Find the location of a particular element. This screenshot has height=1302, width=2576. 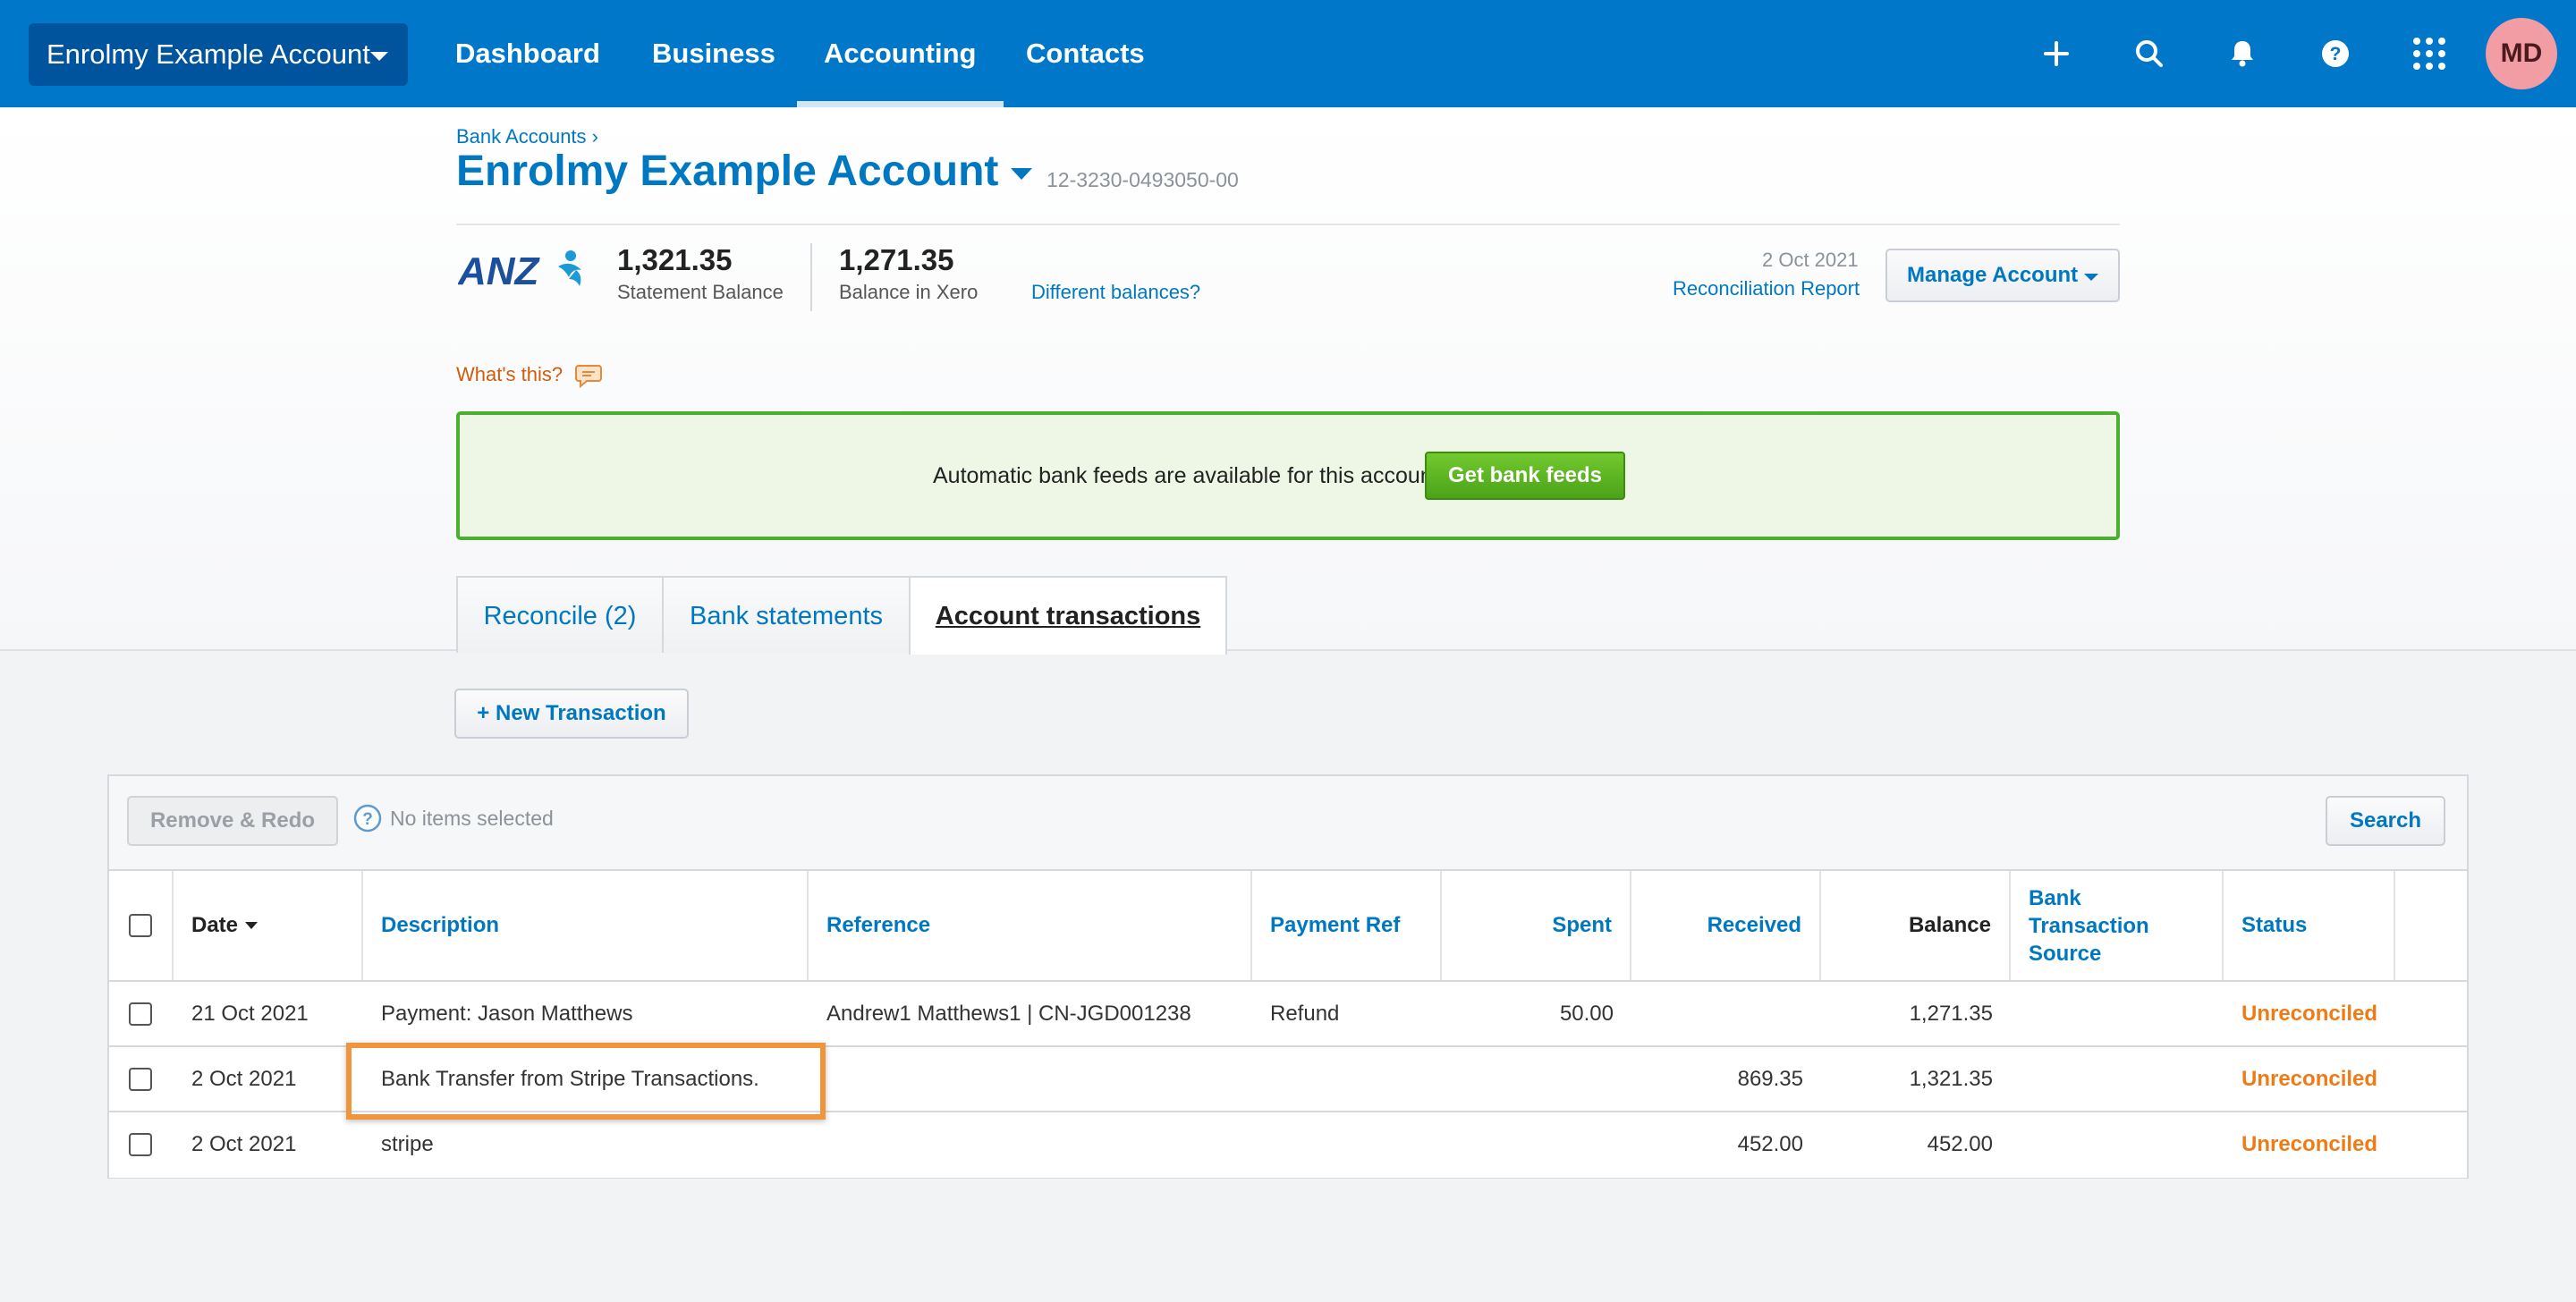

nav-contacts: Contacts is located at coordinates (1085, 53).